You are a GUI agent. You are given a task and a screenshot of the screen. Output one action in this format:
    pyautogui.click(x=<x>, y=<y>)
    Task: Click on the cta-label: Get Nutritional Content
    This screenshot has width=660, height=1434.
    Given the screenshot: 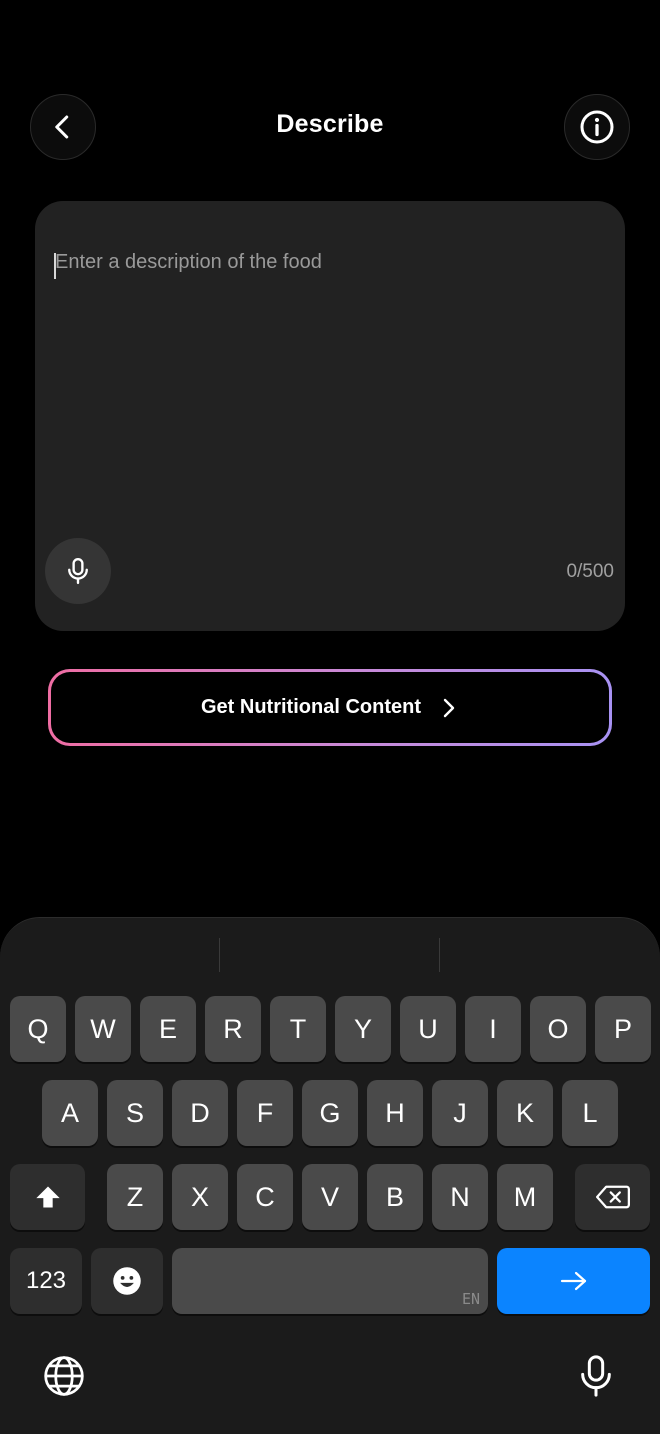 What is the action you would take?
    pyautogui.click(x=311, y=707)
    